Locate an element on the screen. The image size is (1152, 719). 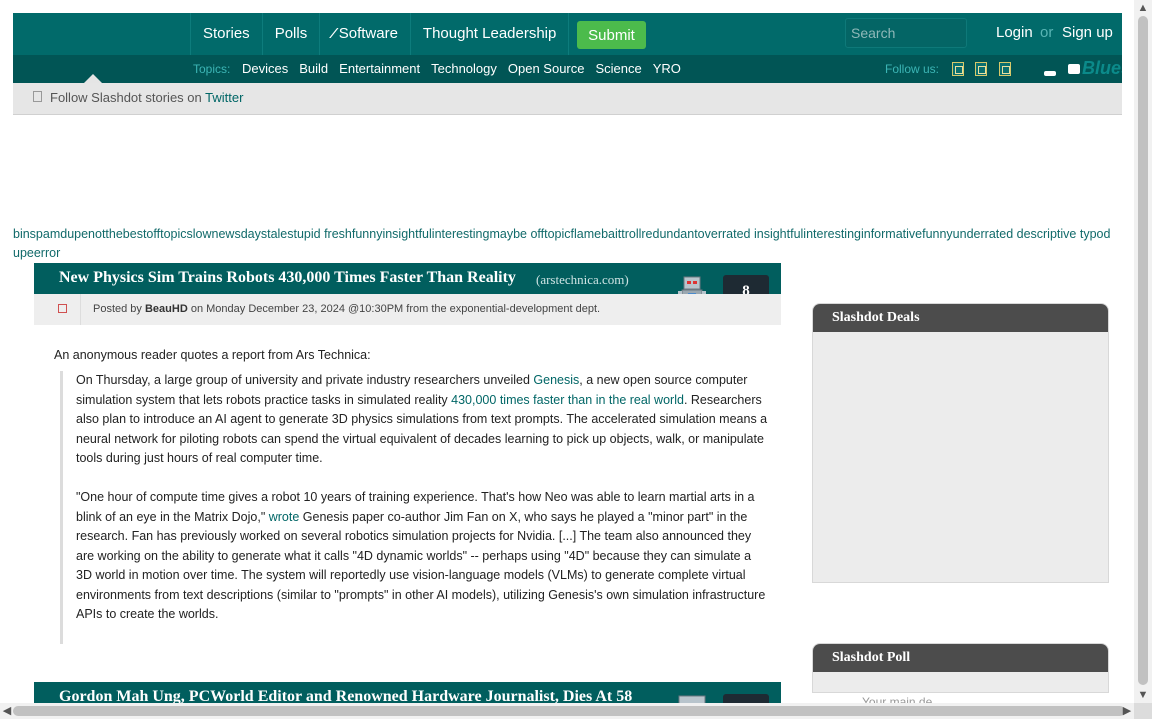
topic-science: Science is located at coordinates (619, 68).